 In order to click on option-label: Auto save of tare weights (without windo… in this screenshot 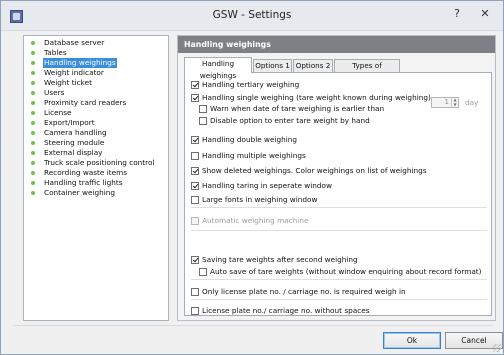, I will do `click(346, 271)`.